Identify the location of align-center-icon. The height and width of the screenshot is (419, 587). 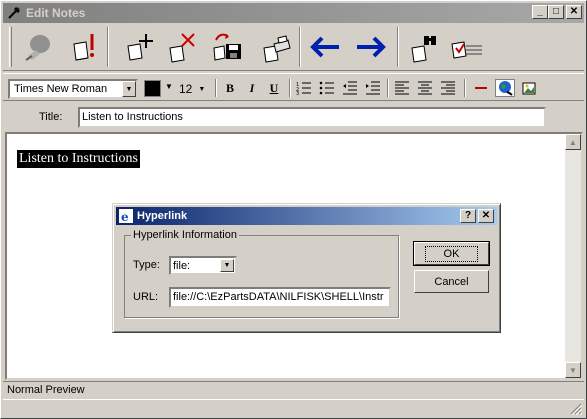
(425, 88).